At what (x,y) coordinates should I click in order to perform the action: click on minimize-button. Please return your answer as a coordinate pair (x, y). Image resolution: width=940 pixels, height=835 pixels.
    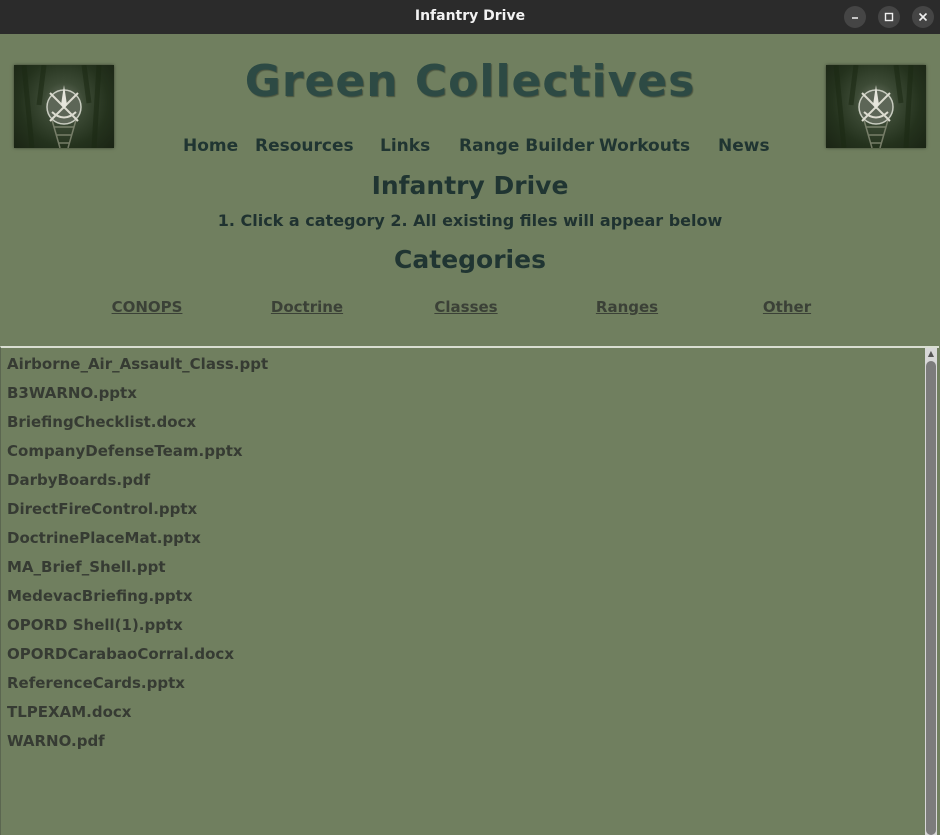
    Looking at the image, I should click on (855, 17).